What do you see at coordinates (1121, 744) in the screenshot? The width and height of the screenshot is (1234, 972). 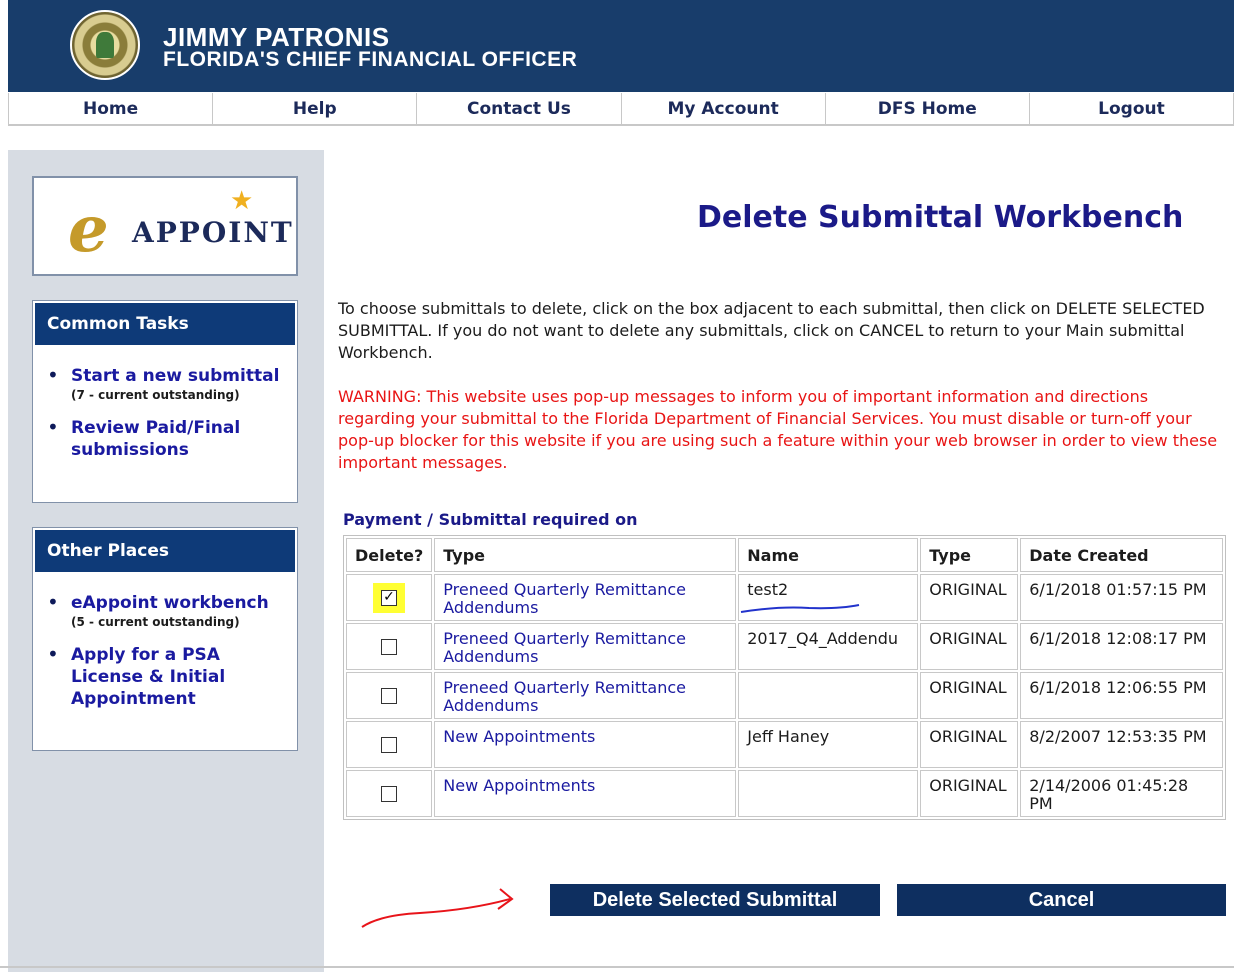 I see `submittal-date: 8/2/2007 12:53:35 PM` at bounding box center [1121, 744].